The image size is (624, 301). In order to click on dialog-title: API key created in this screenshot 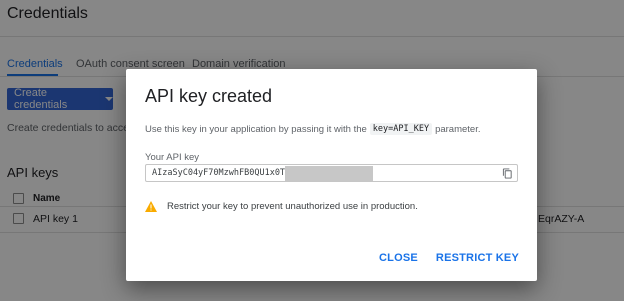, I will do `click(209, 96)`.